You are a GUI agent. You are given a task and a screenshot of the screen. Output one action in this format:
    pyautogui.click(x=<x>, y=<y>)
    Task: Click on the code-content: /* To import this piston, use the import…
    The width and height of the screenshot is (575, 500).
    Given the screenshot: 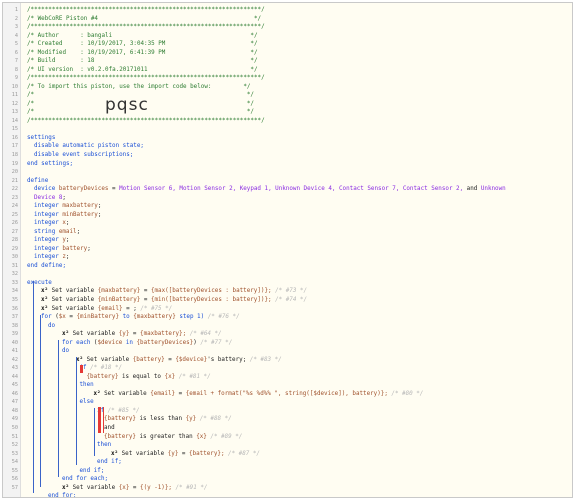 What is the action you would take?
    pyautogui.click(x=138, y=87)
    